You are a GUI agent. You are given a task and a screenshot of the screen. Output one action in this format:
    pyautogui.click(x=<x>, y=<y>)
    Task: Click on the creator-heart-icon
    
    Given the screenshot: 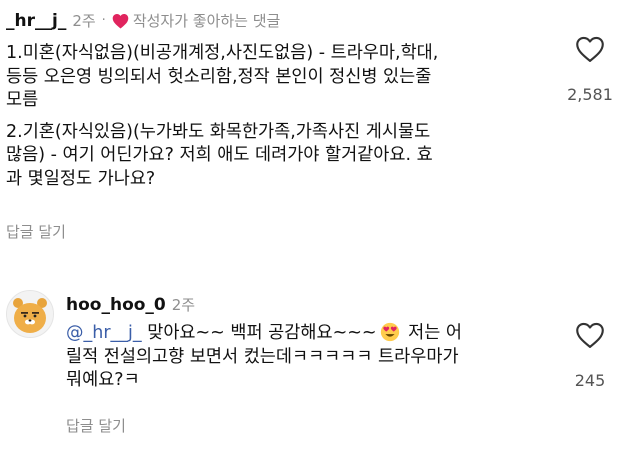 What is the action you would take?
    pyautogui.click(x=120, y=20)
    